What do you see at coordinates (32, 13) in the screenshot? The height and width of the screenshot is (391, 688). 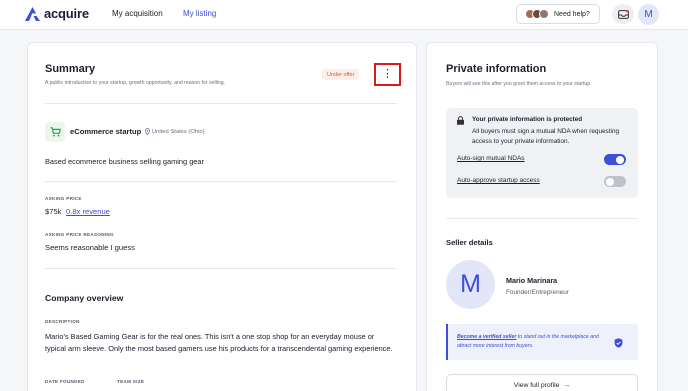 I see `acquire-logo-icon` at bounding box center [32, 13].